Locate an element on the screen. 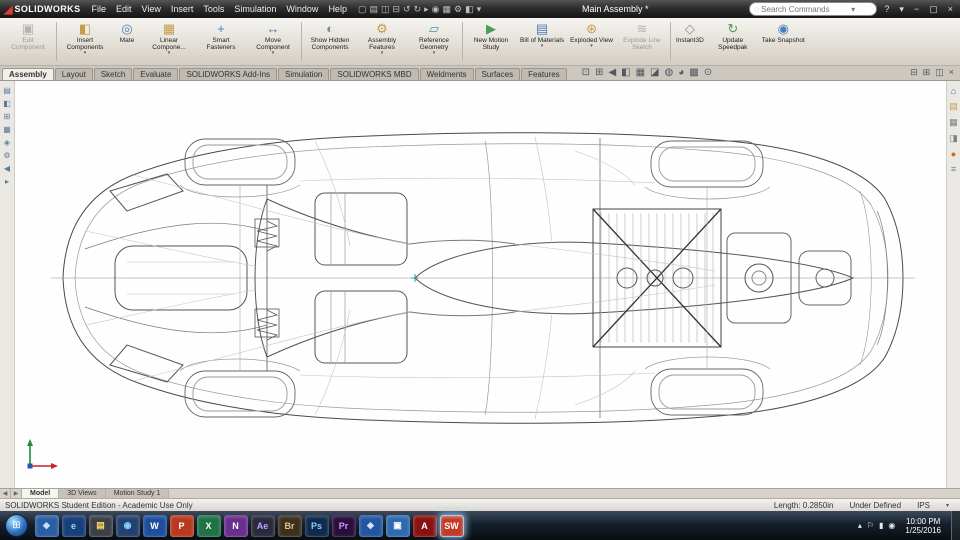 The image size is (960, 540). taskbar-edrawings: ◆ is located at coordinates (370, 525).